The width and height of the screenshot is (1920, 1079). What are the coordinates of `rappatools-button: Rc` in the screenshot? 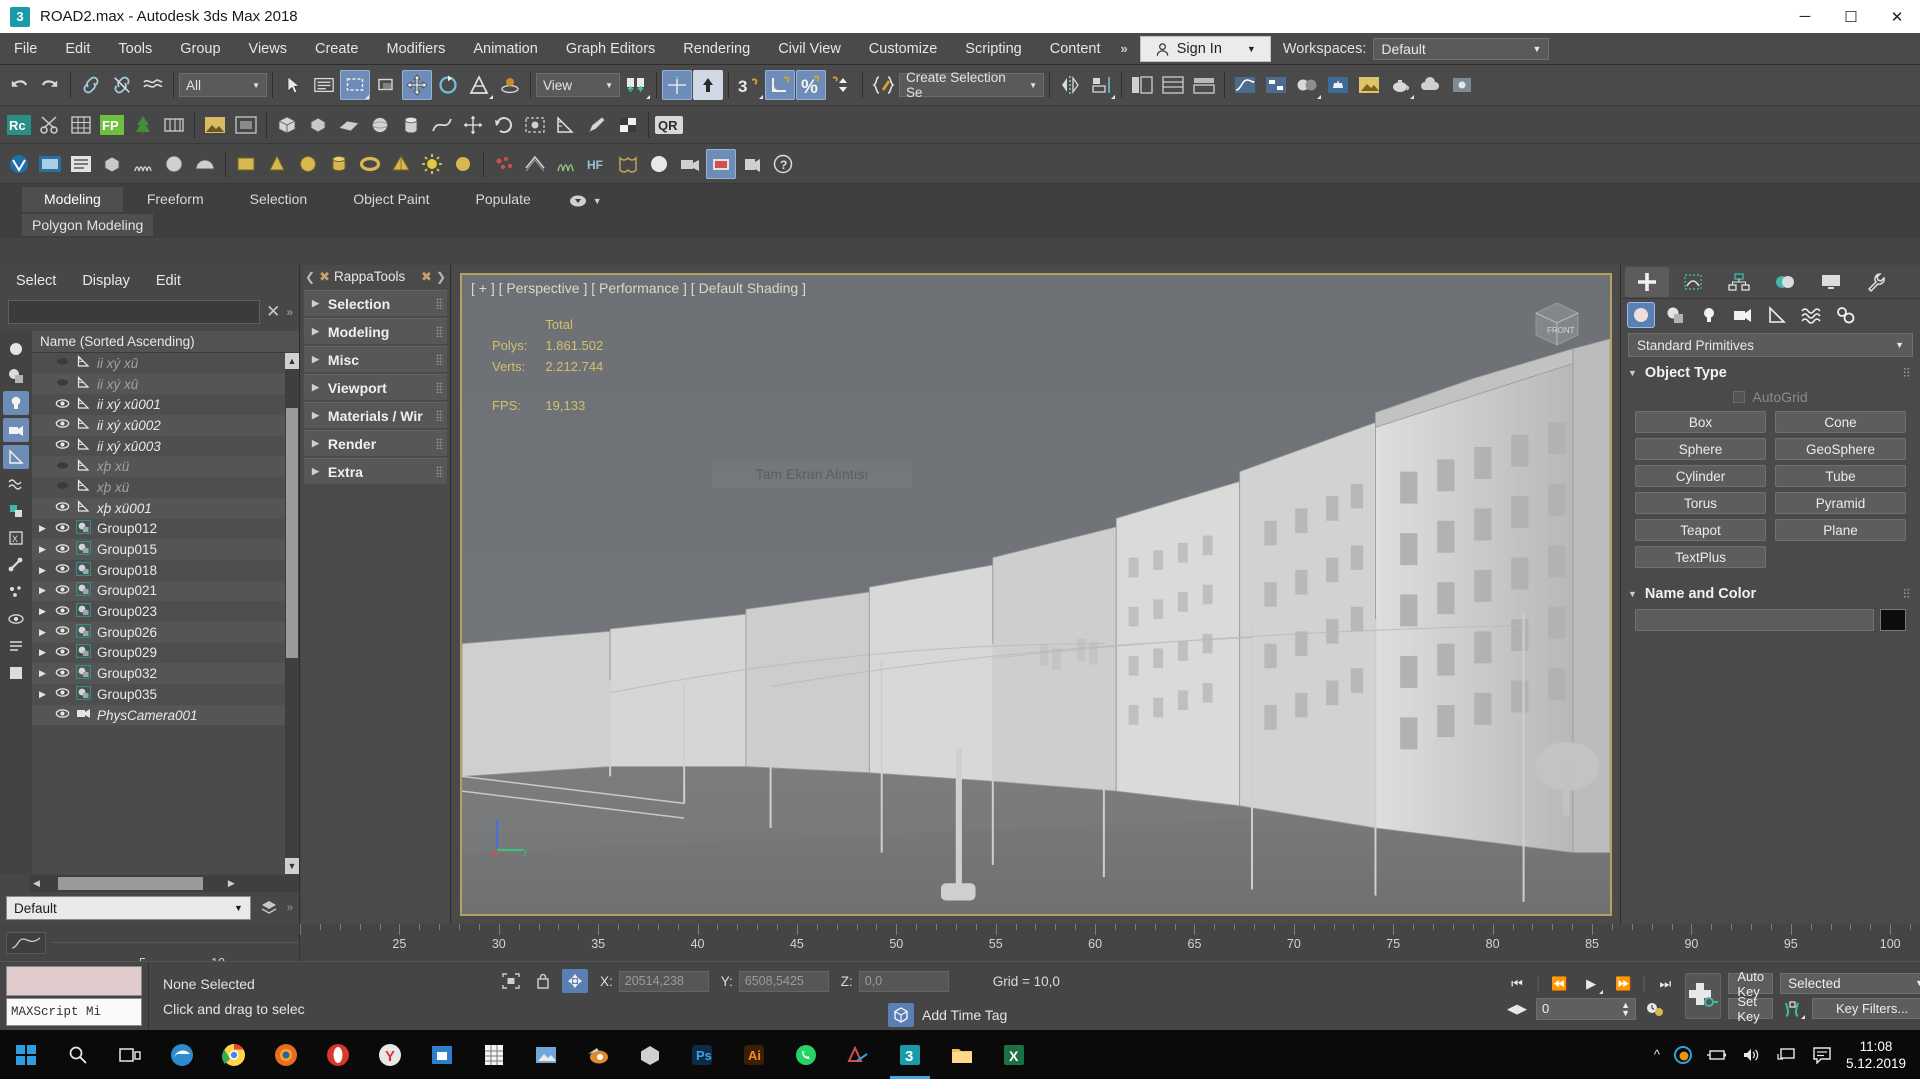 It's located at (19, 125).